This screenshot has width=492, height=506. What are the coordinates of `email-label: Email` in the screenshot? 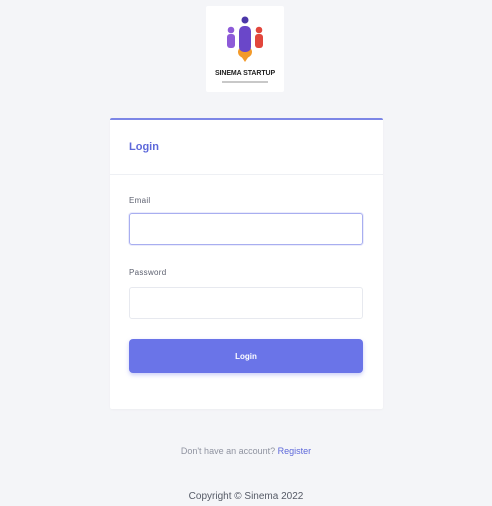 It's located at (140, 200).